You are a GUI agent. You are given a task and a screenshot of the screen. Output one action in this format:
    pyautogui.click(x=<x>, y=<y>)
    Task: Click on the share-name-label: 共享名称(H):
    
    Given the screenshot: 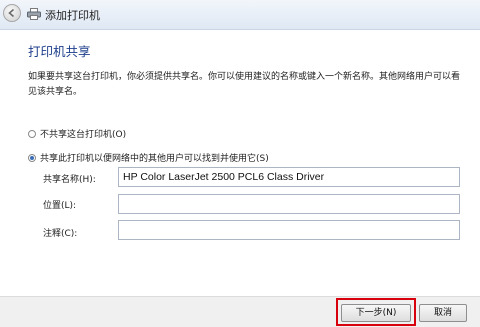 What is the action you would take?
    pyautogui.click(x=69, y=180)
    